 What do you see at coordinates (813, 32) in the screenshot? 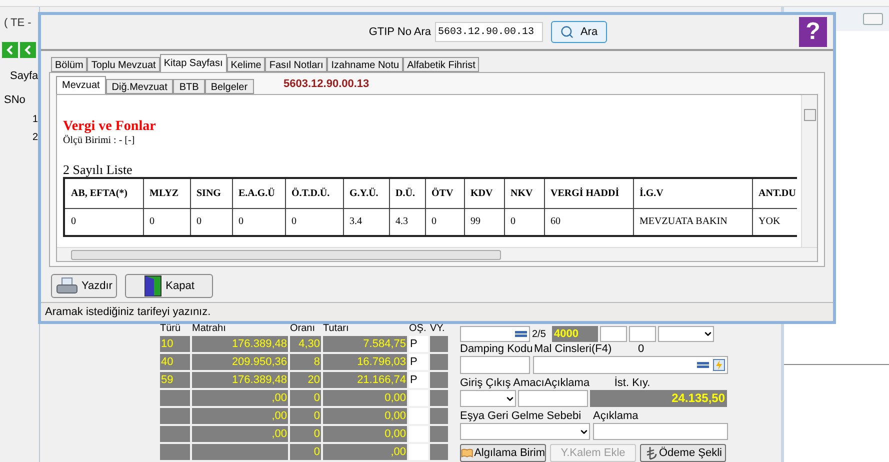
I see `help-icon: ?` at bounding box center [813, 32].